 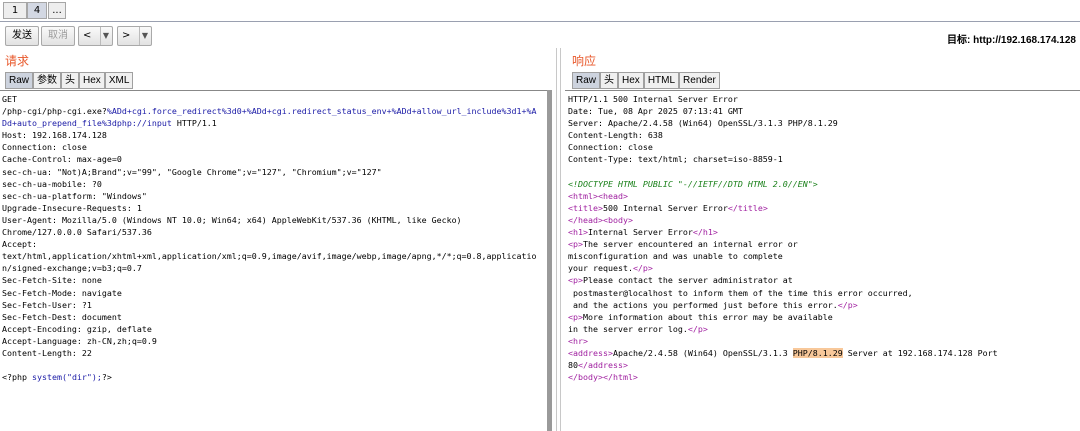 What do you see at coordinates (119, 80) in the screenshot?
I see `request-tab-xml: XML` at bounding box center [119, 80].